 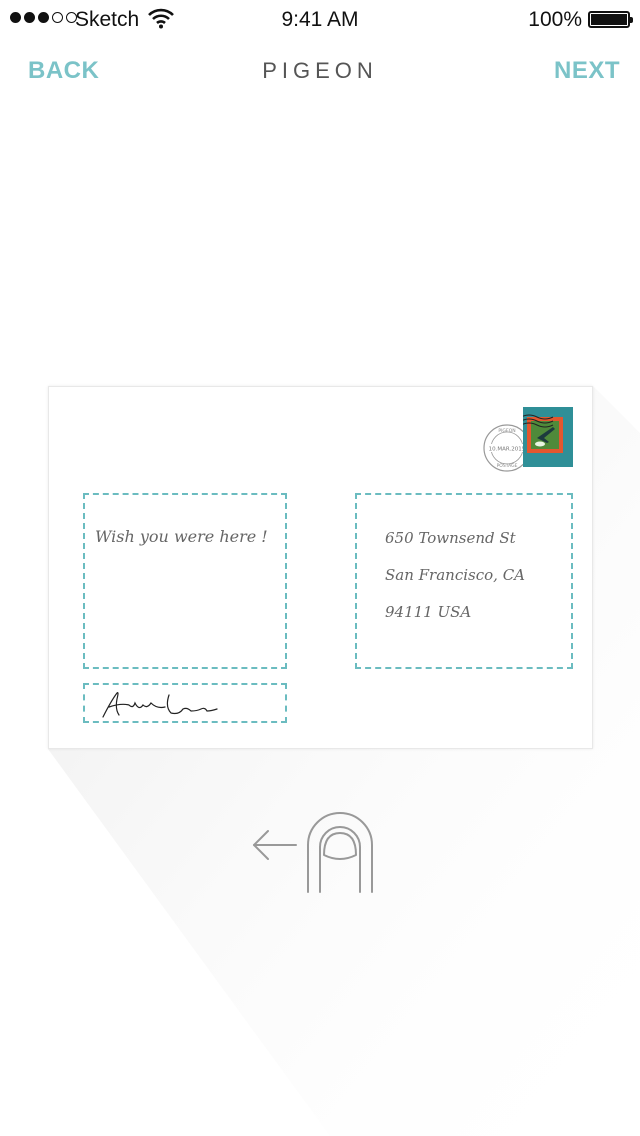 I want to click on status-bar: Sketch 9:41 AM 100%, so click(x=320, y=20).